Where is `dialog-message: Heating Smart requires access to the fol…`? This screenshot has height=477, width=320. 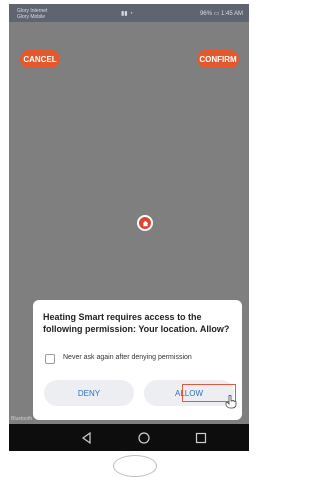
dialog-message: Heating Smart requires access to the fol… is located at coordinates (136, 323).